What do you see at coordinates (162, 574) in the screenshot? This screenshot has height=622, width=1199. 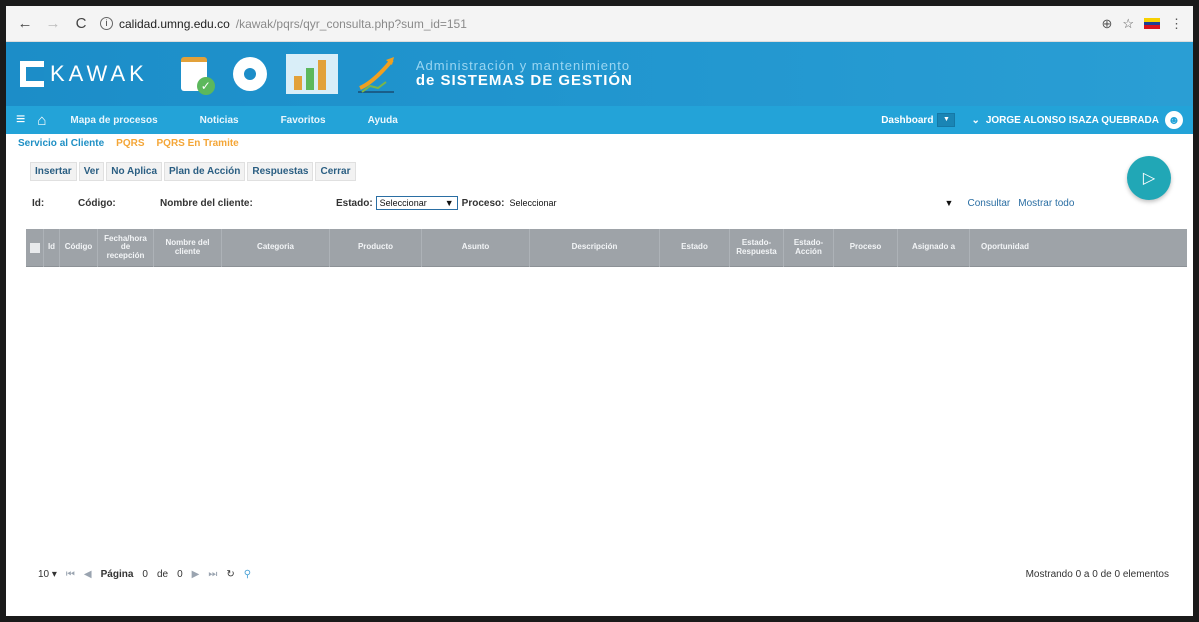 I see `page-of-label: de` at bounding box center [162, 574].